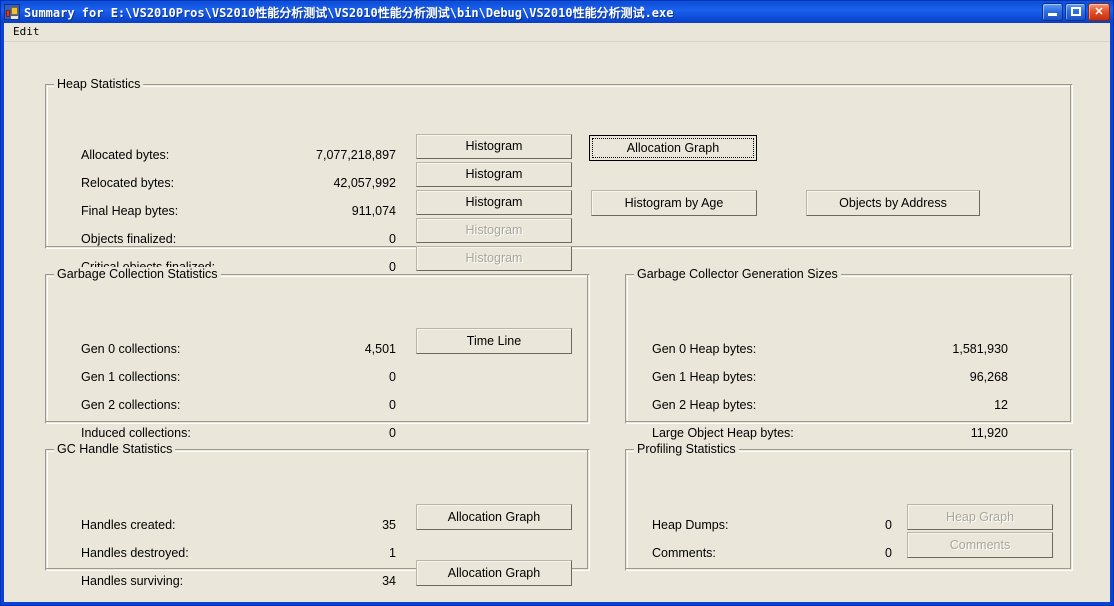  Describe the element at coordinates (131, 349) in the screenshot. I see `label-gen-0-collections: Gen 0 collections:` at that location.